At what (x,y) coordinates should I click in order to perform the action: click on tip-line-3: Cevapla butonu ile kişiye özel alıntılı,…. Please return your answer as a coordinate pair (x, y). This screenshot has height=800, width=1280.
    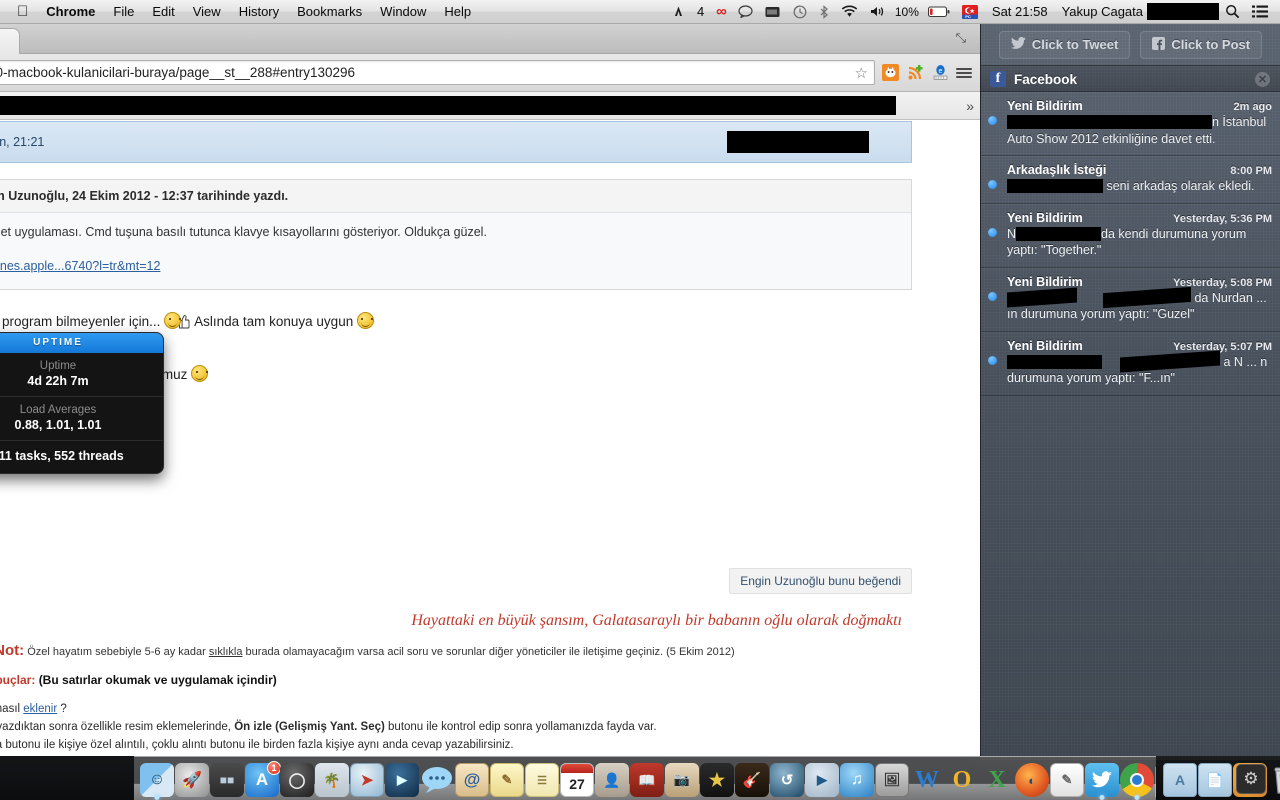
    Looking at the image, I should click on (257, 744).